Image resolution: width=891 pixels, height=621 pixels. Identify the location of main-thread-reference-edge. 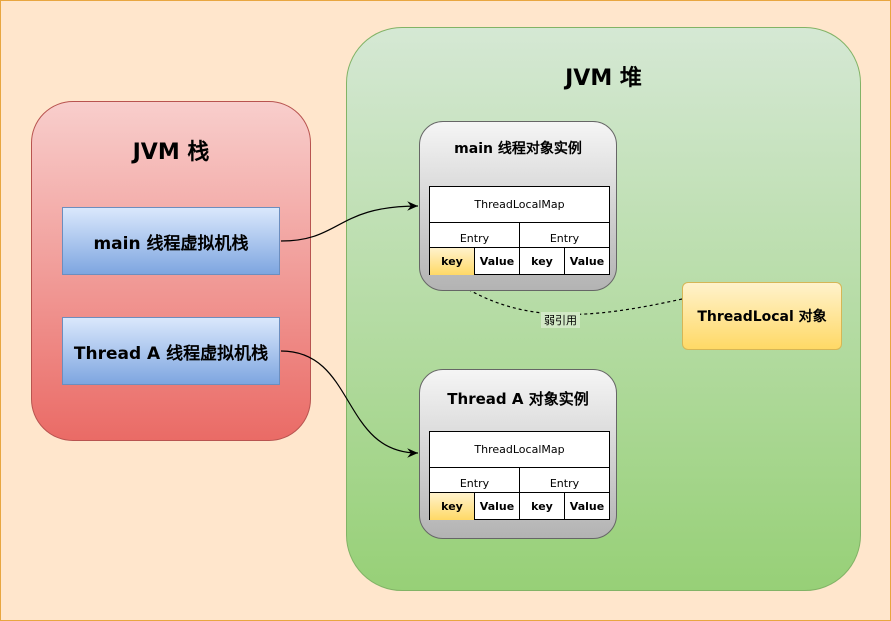
(349, 221).